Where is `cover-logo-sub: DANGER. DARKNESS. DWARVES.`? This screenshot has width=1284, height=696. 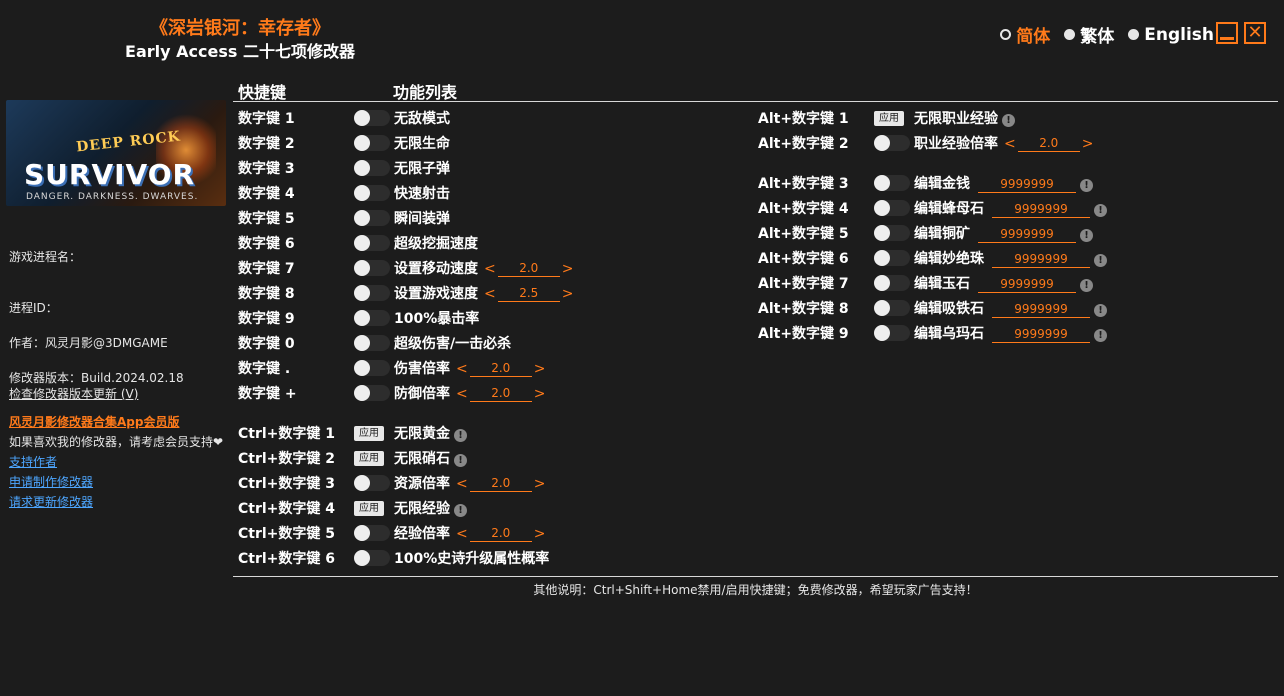 cover-logo-sub: DANGER. DARKNESS. DWARVES. is located at coordinates (112, 197).